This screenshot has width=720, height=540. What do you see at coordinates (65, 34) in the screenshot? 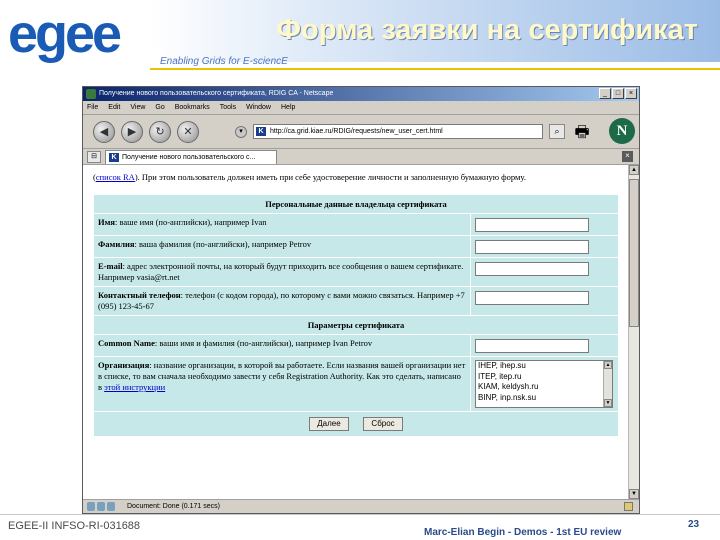
I see `egee-logo-text: egee` at bounding box center [65, 34].